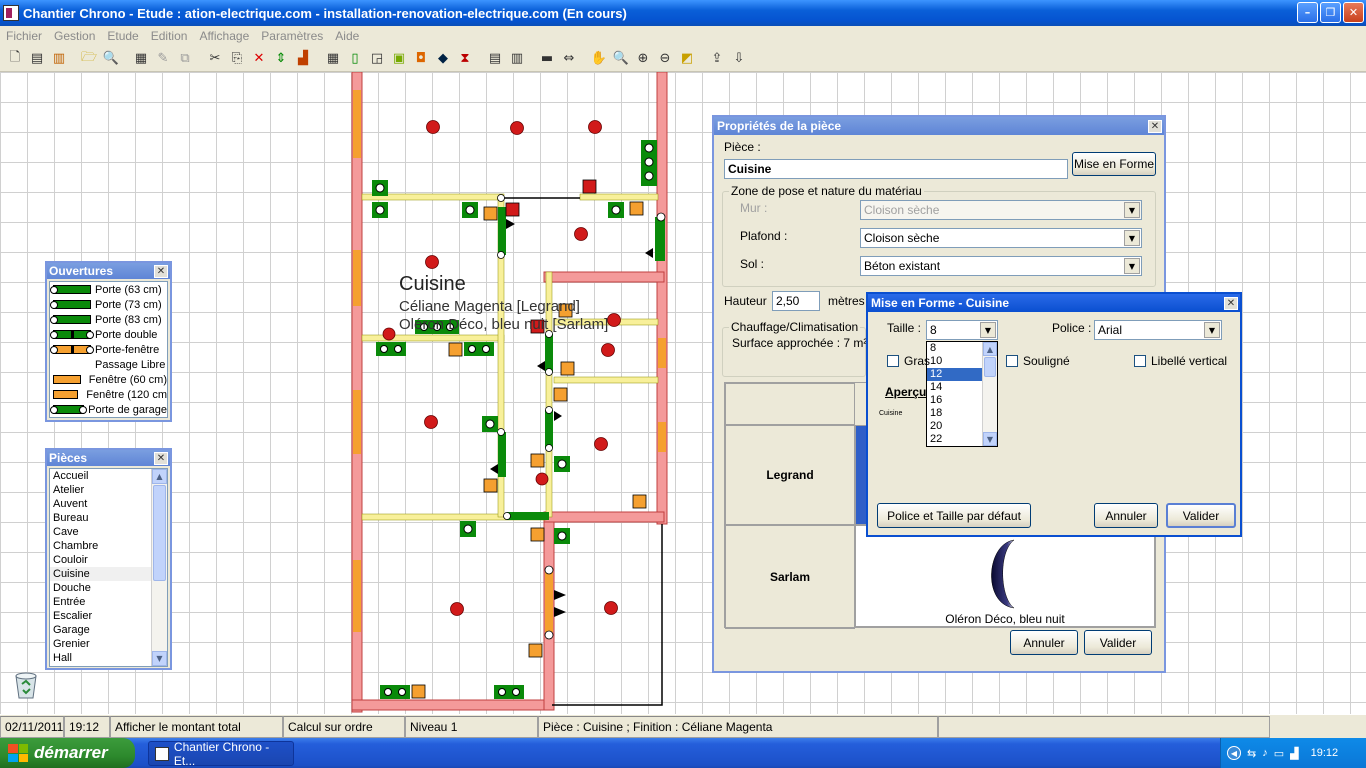 The height and width of the screenshot is (768, 1366). What do you see at coordinates (185, 59) in the screenshot?
I see `copy-doc-icon: ⧉` at bounding box center [185, 59].